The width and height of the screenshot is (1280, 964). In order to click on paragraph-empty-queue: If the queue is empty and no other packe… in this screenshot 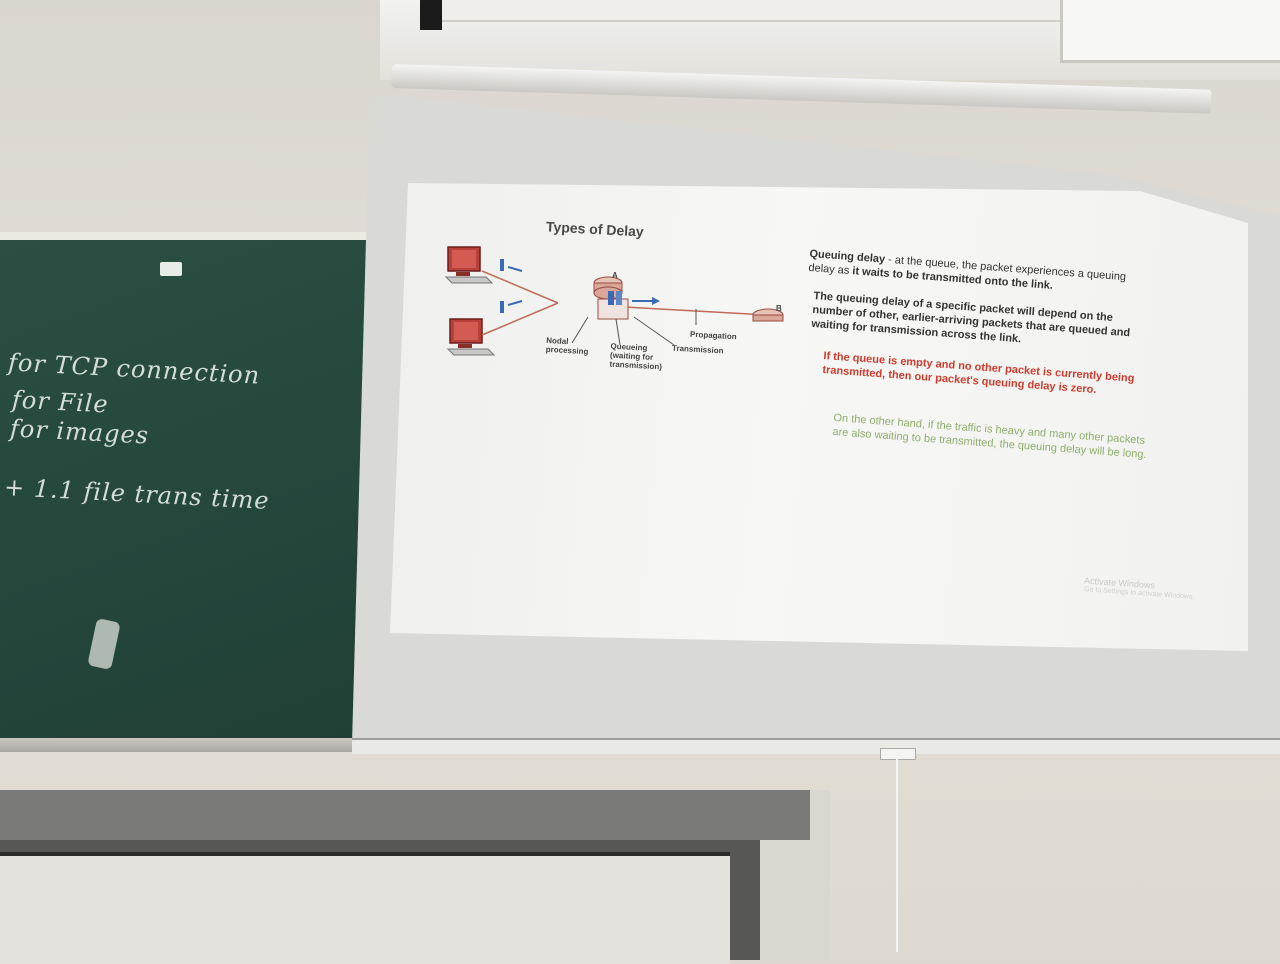, I will do `click(978, 373)`.